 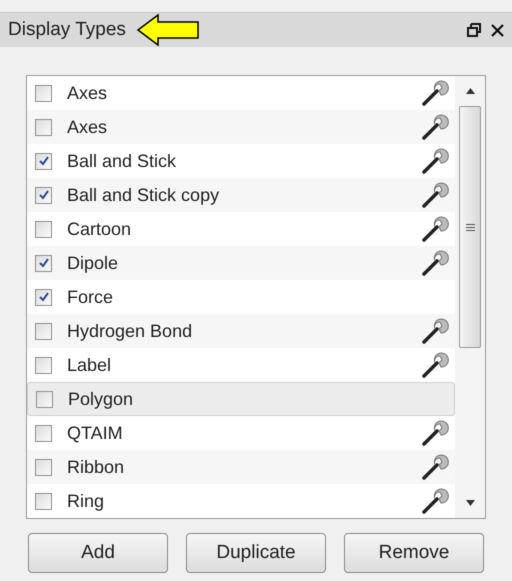 What do you see at coordinates (414, 553) in the screenshot?
I see `action-button: Remove` at bounding box center [414, 553].